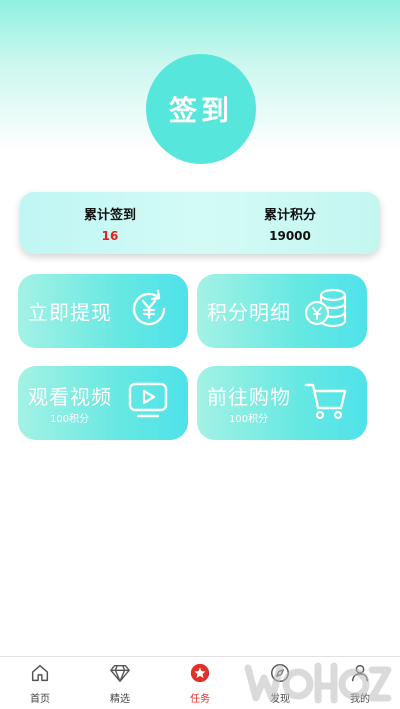 The width and height of the screenshot is (400, 709). Describe the element at coordinates (149, 311) in the screenshot. I see `yuan-refresh-icon` at that location.